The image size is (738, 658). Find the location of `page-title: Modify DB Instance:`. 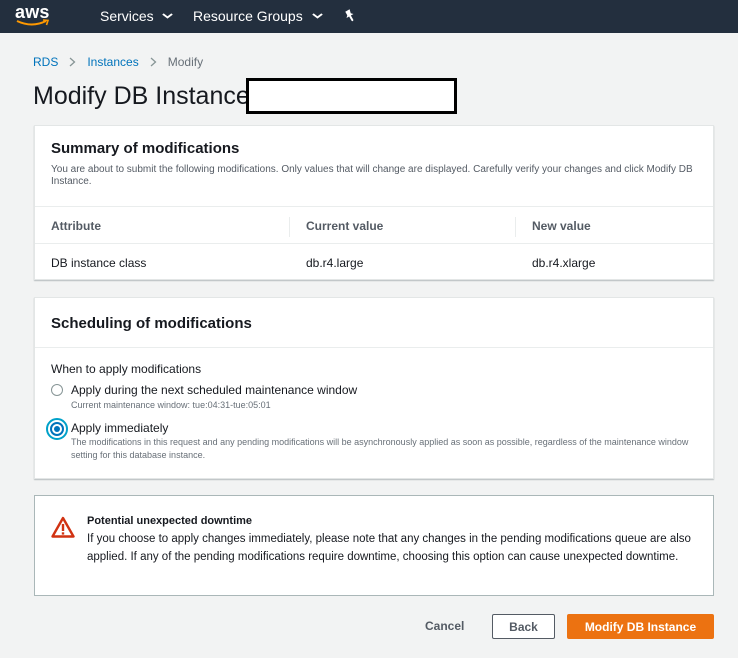

page-title: Modify DB Instance: is located at coordinates (145, 96).